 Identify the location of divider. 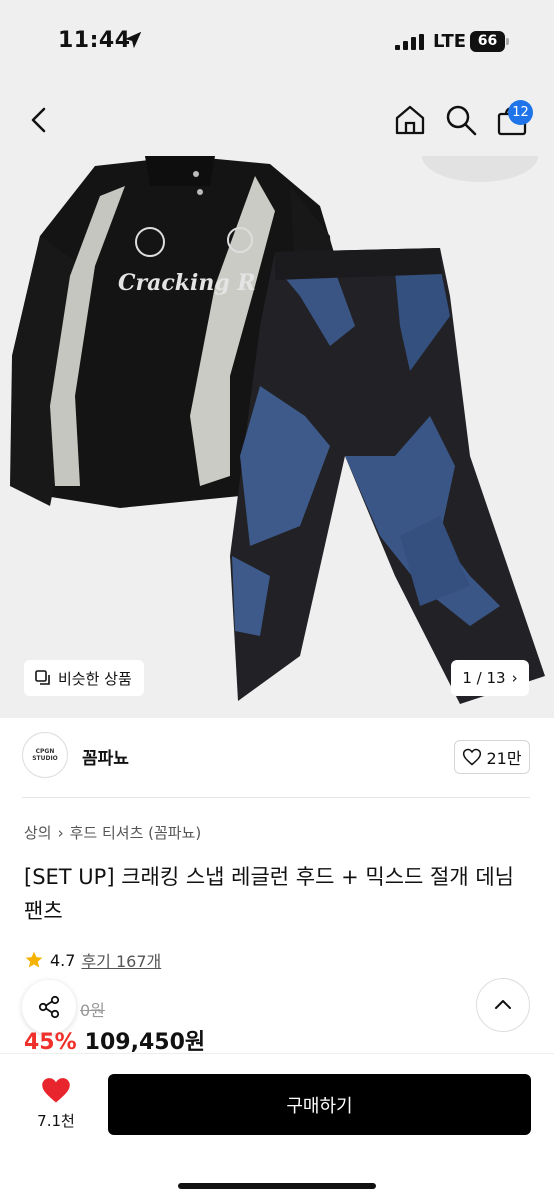
(276, 797).